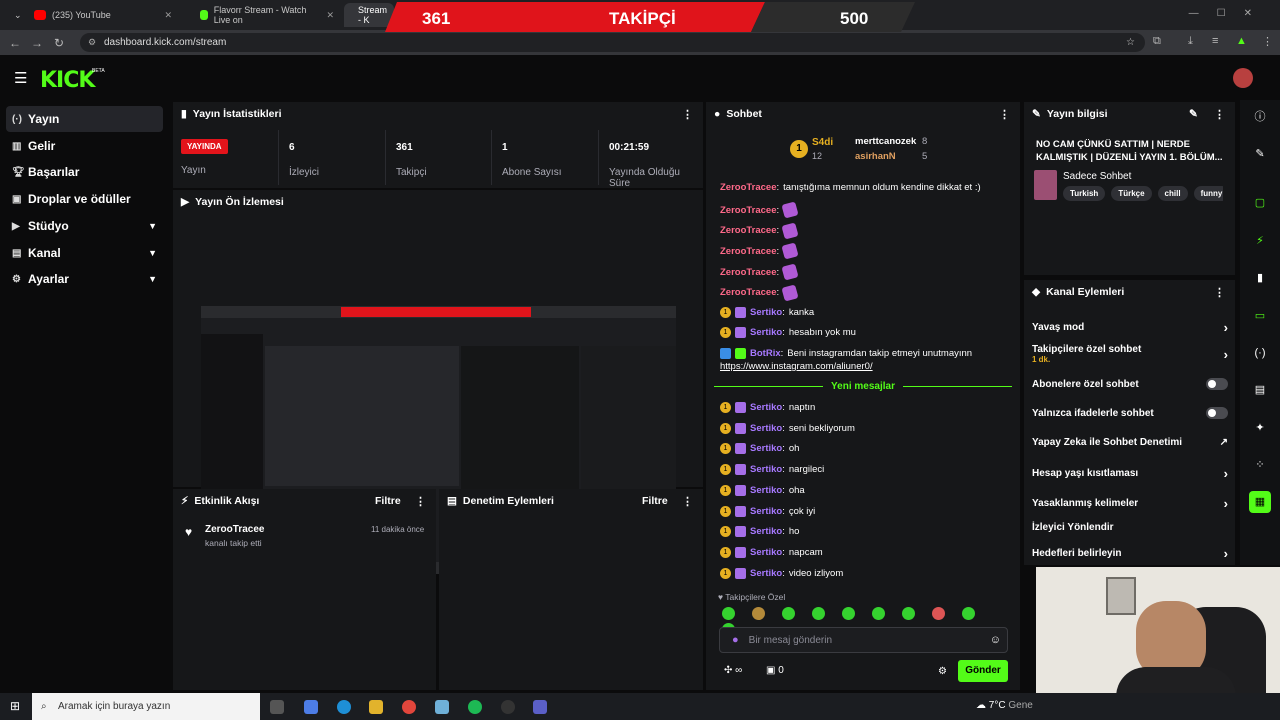 The height and width of the screenshot is (720, 1280). Describe the element at coordinates (146, 706) in the screenshot. I see `taskbar-search: ⌕ Aramak için buraya yazın` at that location.